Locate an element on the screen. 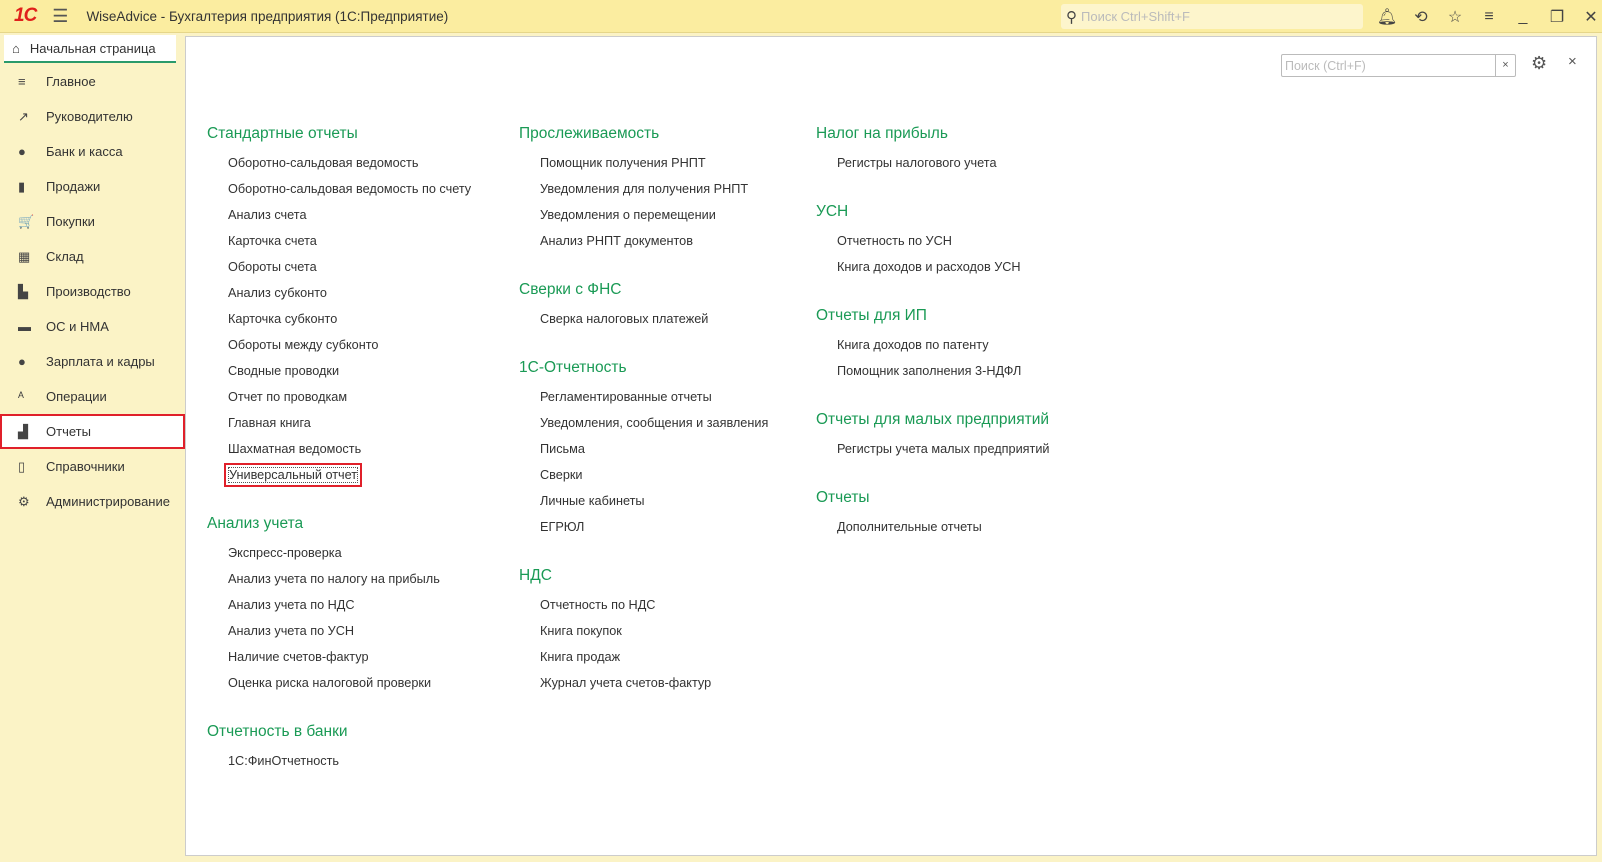  menu-icon: ☰ is located at coordinates (60, 16).